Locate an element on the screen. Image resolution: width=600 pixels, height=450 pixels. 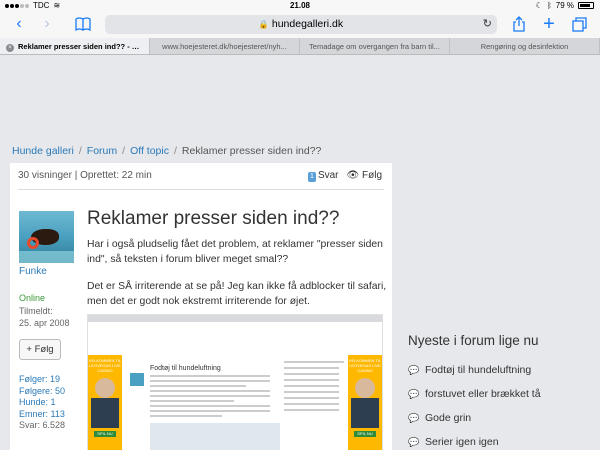
post-title: Reklamer presser siden ind?? is located at coordinates (213, 218).